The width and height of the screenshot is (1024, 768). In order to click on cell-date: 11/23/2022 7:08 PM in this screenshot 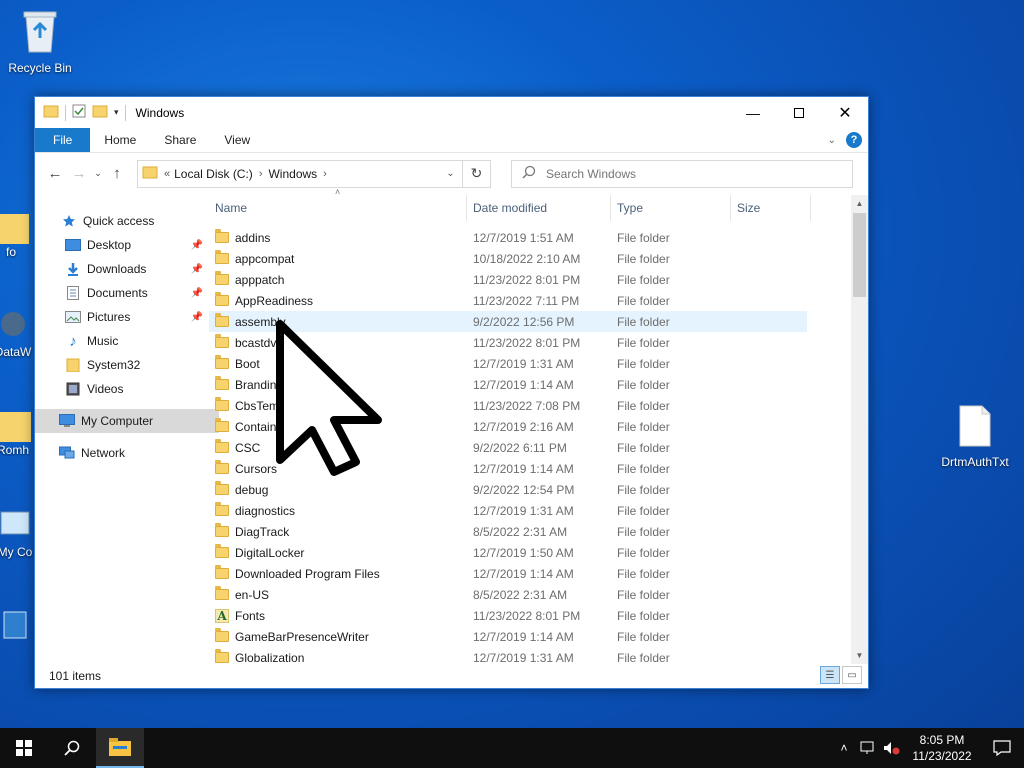, I will do `click(527, 405)`.